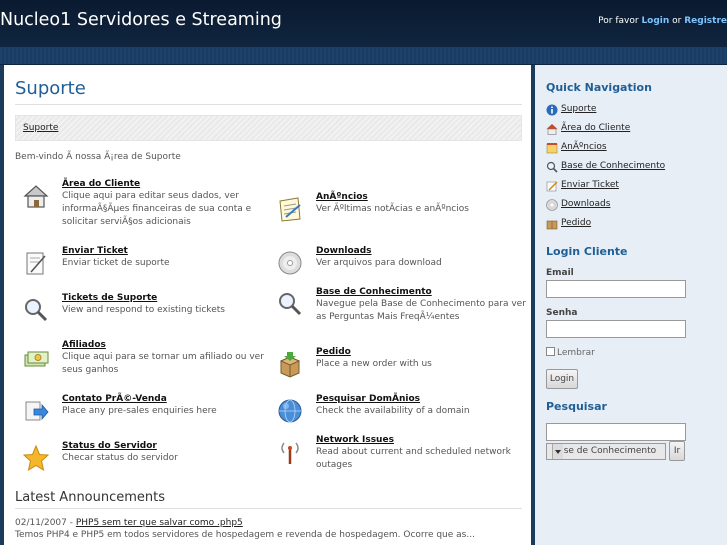 The width and height of the screenshot is (727, 545). What do you see at coordinates (421, 197) in the screenshot?
I see `item-label: AnÃºncios` at bounding box center [421, 197].